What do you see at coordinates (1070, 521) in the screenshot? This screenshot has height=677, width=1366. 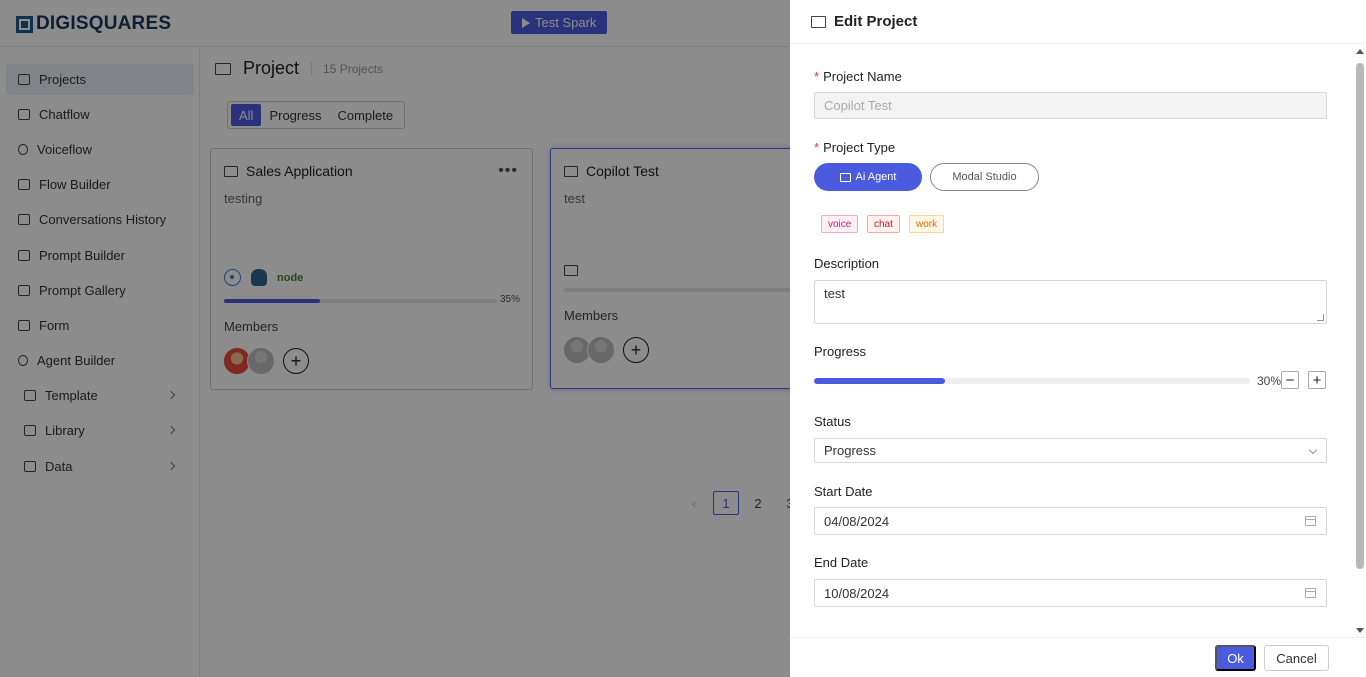 I see `start-date-input: 04/08/2024` at bounding box center [1070, 521].